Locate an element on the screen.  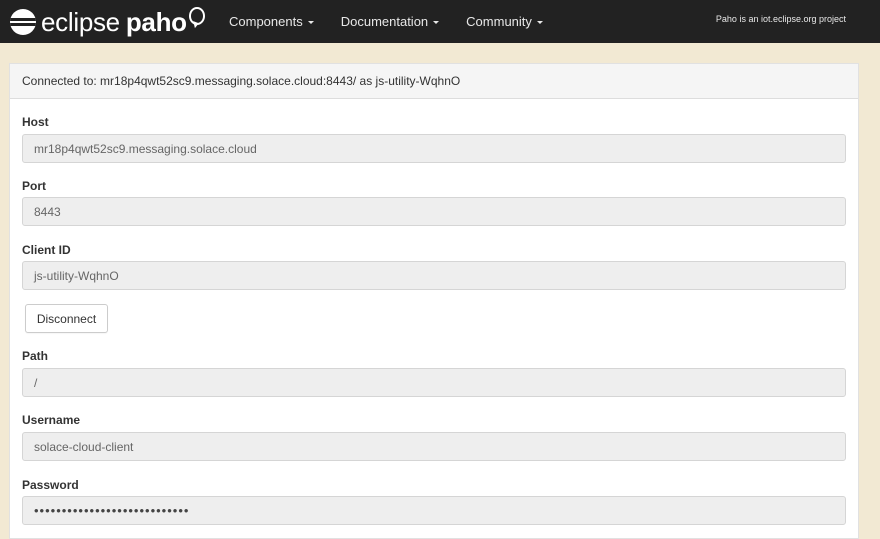
port-value: 8443 is located at coordinates (47, 211).